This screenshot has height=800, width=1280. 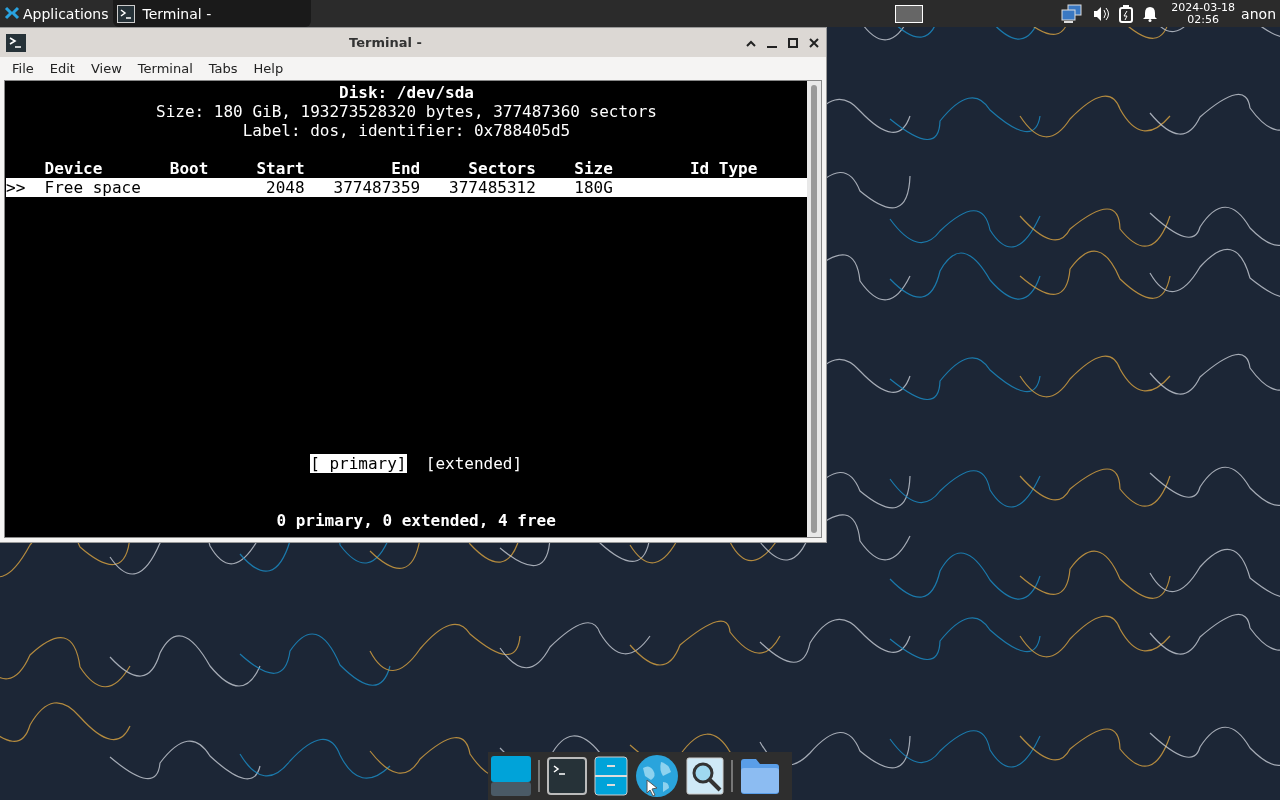 What do you see at coordinates (23, 68) in the screenshot?
I see `menu-item: File` at bounding box center [23, 68].